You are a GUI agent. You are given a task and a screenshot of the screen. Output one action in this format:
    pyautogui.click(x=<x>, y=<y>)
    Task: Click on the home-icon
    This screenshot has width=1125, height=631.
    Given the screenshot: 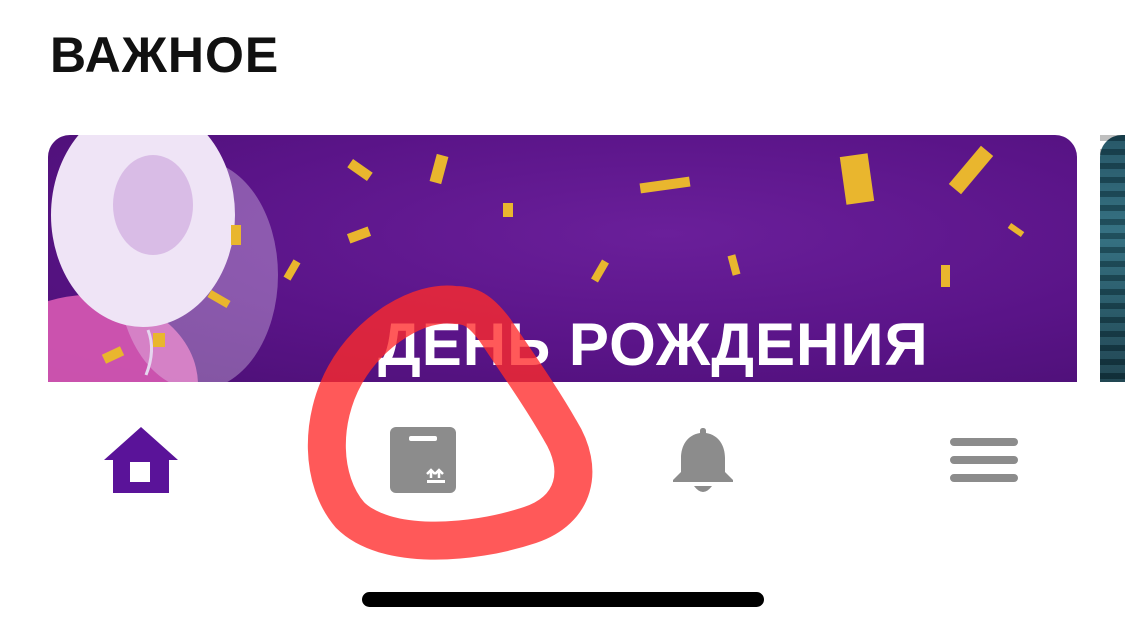 What is the action you would take?
    pyautogui.click(x=141, y=460)
    